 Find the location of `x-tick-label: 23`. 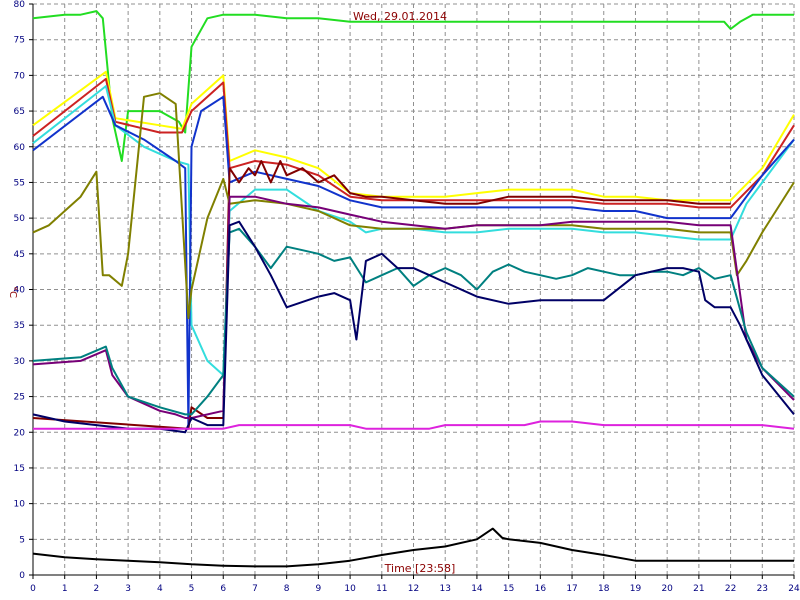

x-tick-label: 23 is located at coordinates (762, 589).